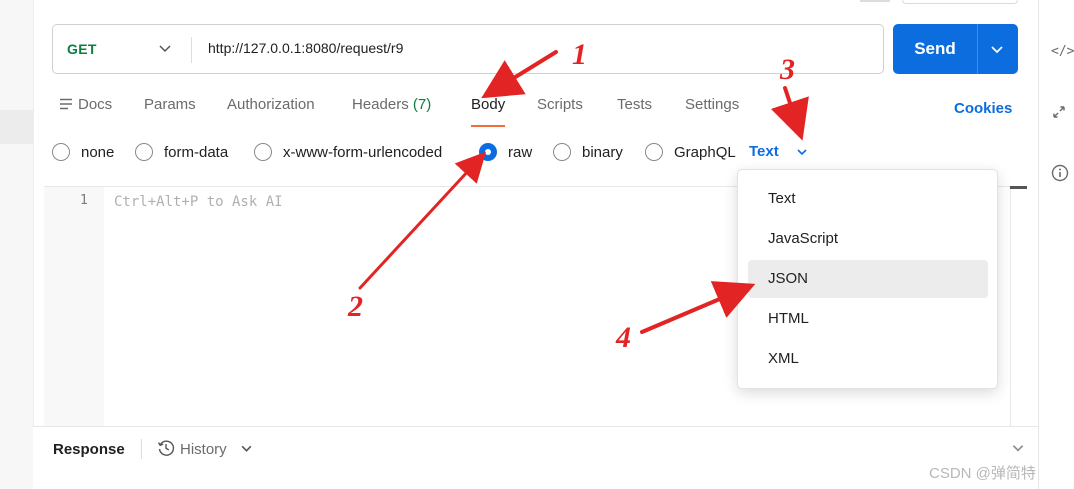  Describe the element at coordinates (602, 152) in the screenshot. I see `radio-label: binary` at that location.